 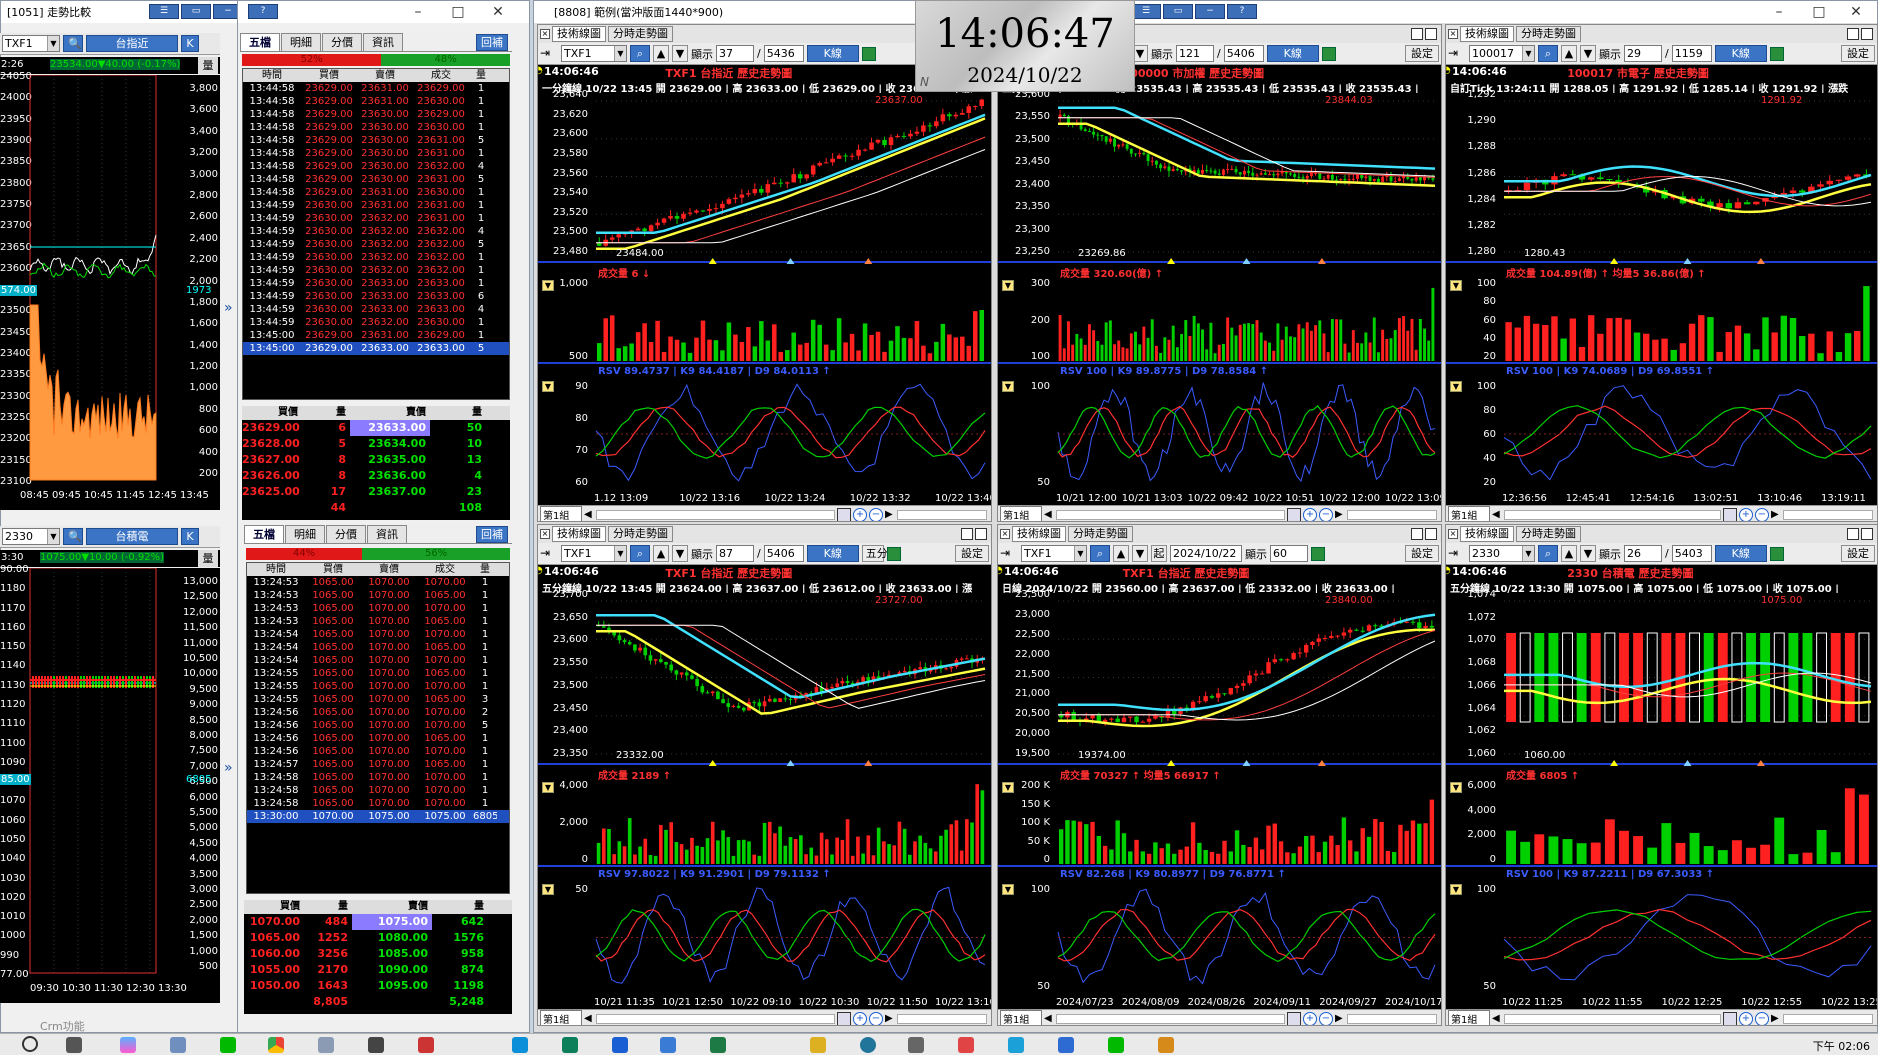 What do you see at coordinates (301, 42) in the screenshot?
I see `tab-detail: 明細` at bounding box center [301, 42].